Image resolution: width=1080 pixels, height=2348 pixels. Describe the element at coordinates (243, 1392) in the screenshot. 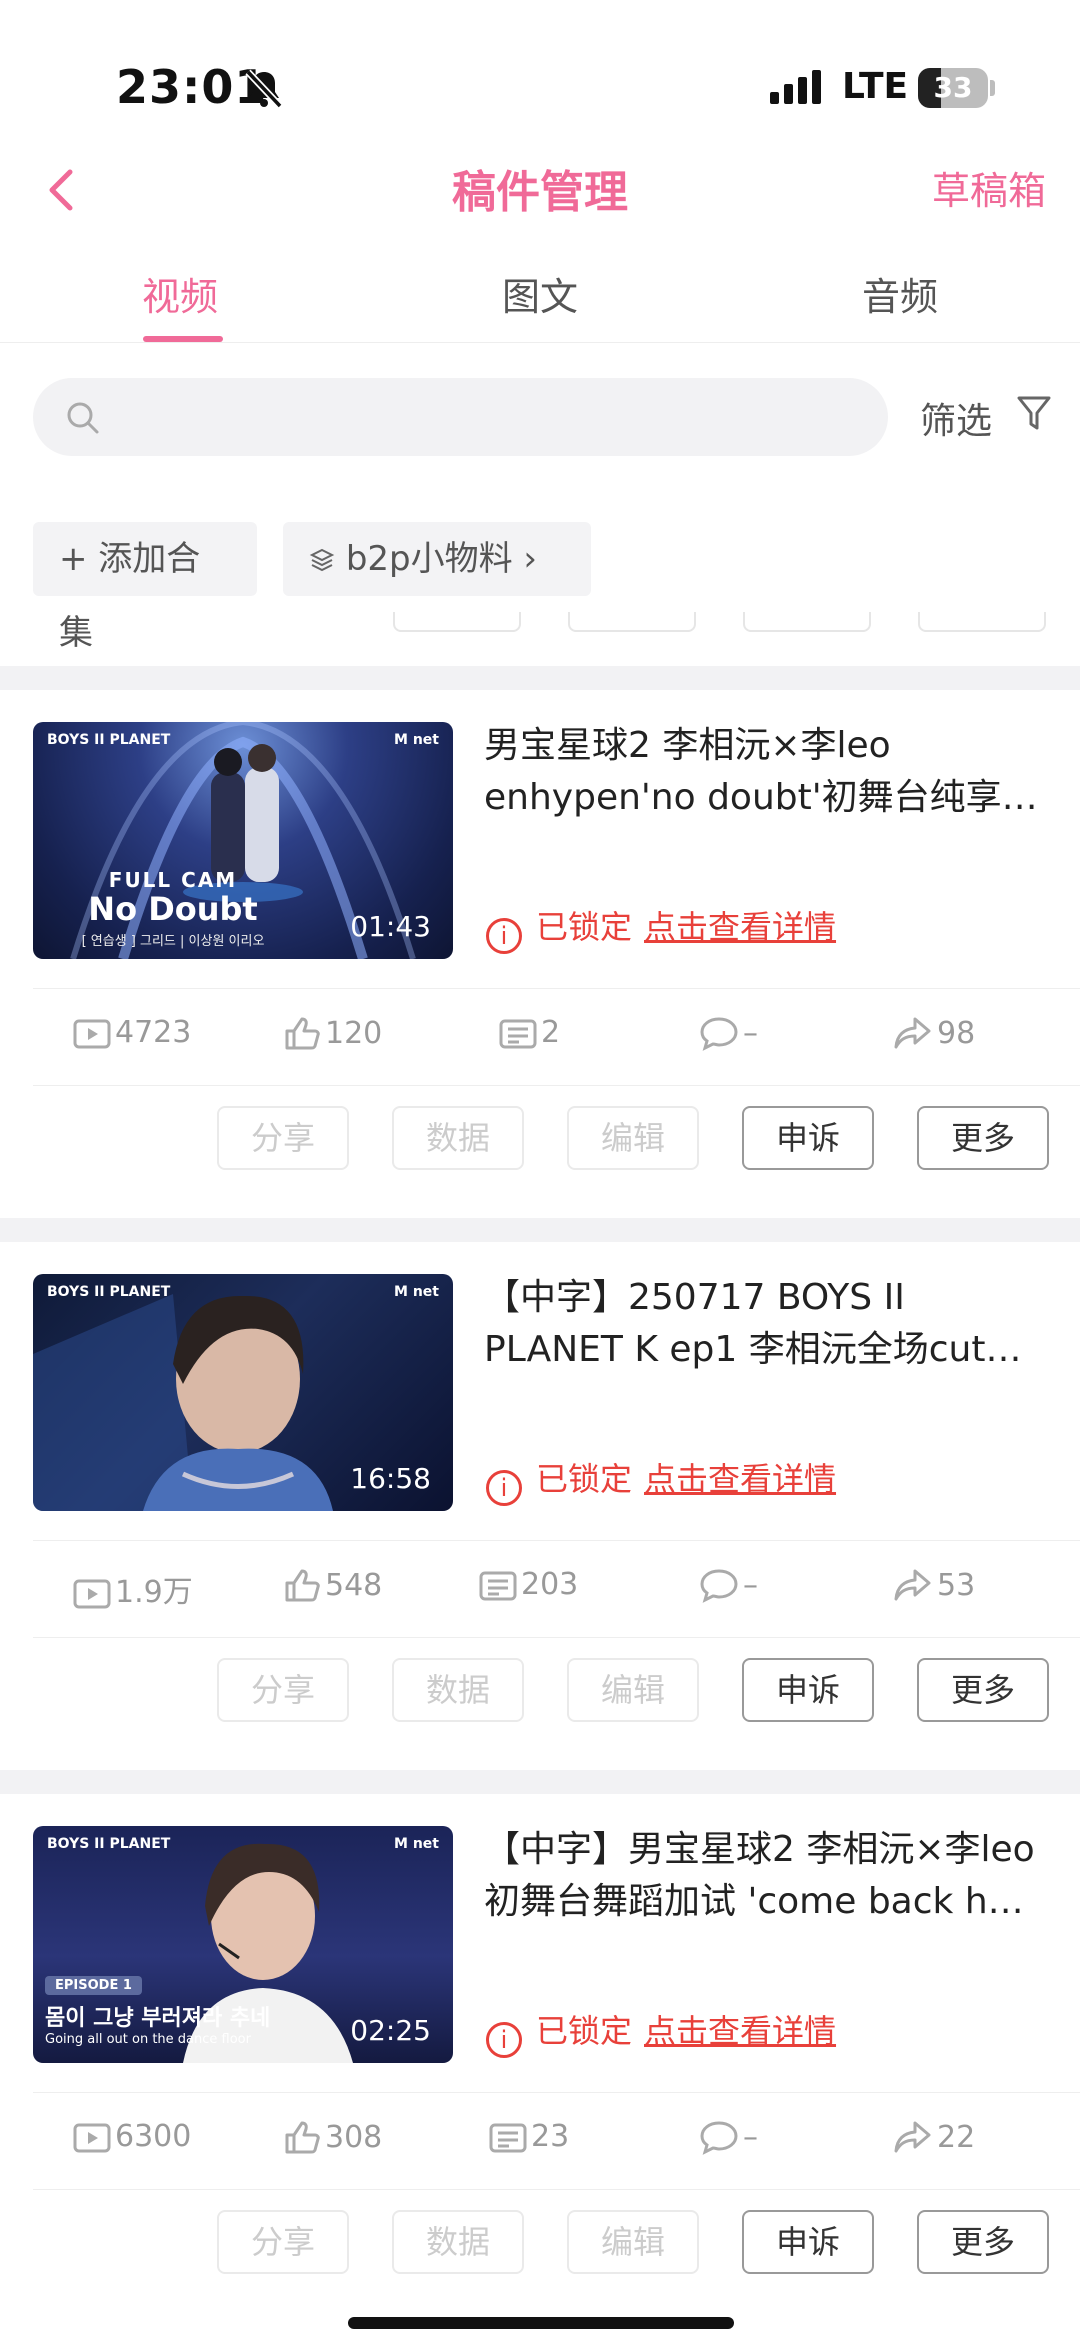

I see `video-thumbnail: BOYS II PLANET M net 16:58` at that location.